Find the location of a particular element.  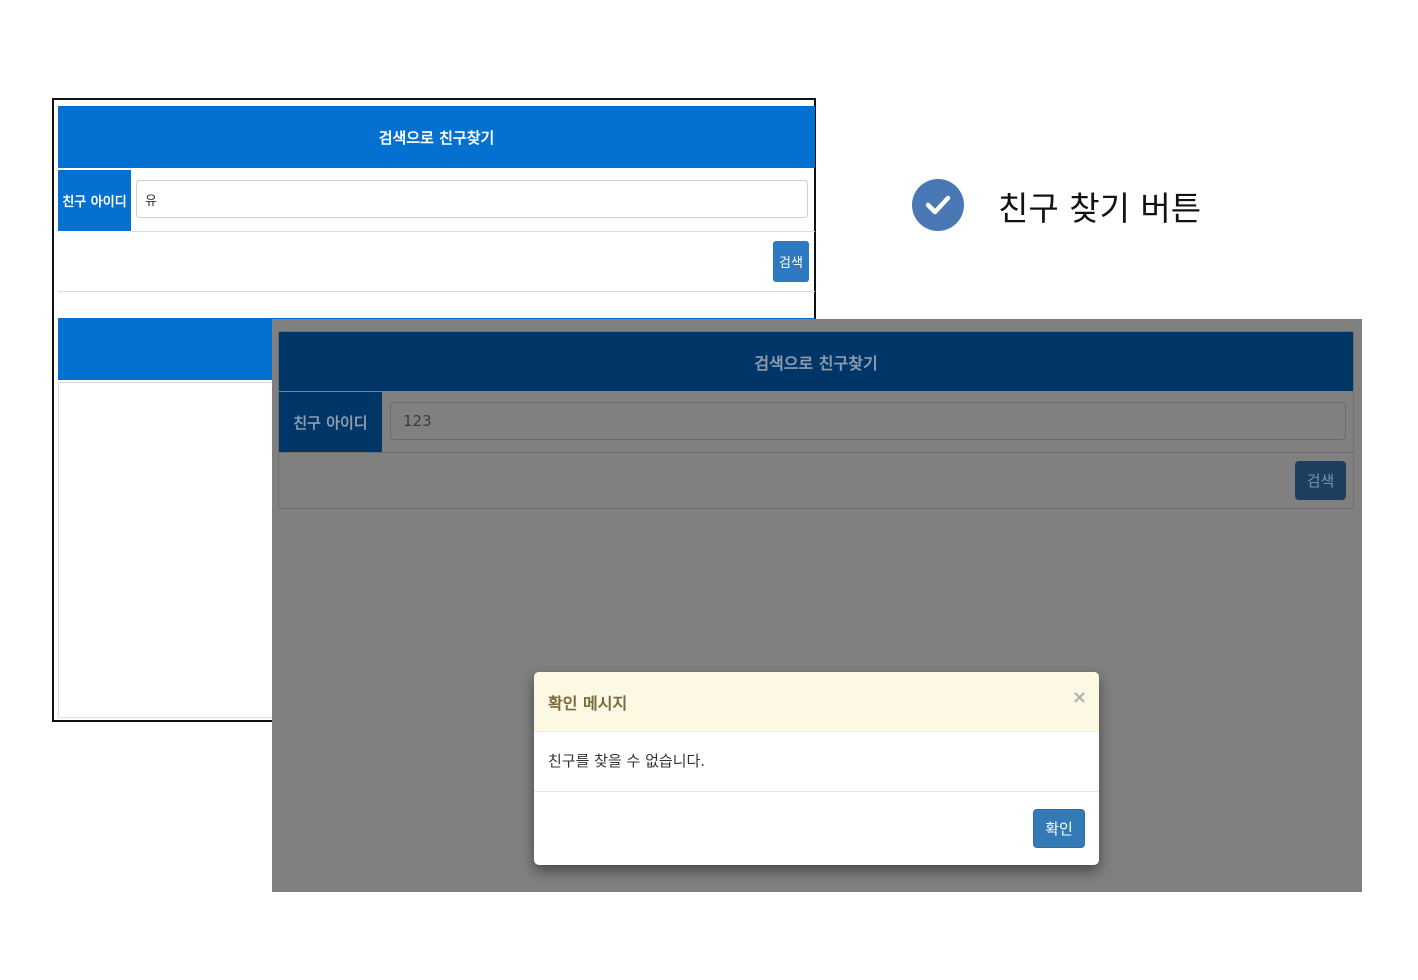

close-icon: × is located at coordinates (1079, 697).